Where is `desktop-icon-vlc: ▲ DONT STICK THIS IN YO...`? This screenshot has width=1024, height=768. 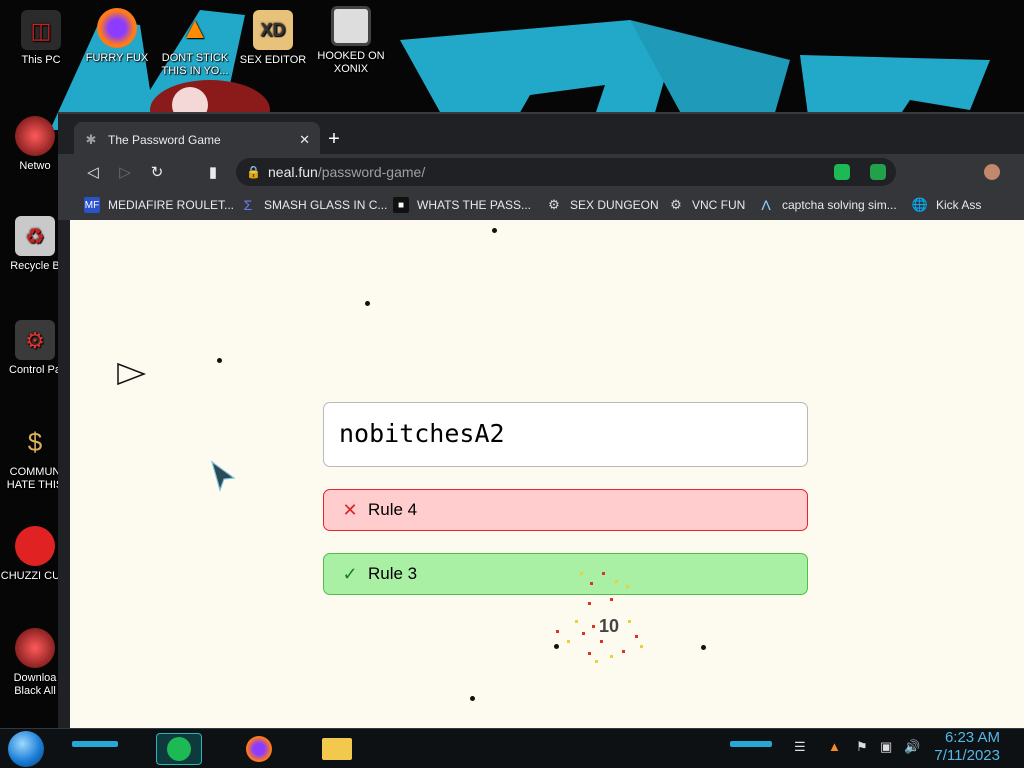 desktop-icon-vlc: ▲ DONT STICK THIS IN YO... is located at coordinates (195, 43).